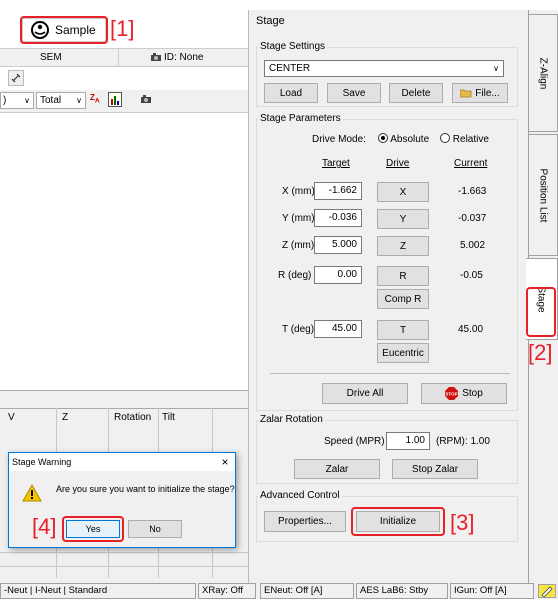  I want to click on relative-label: Relative, so click(470, 139).